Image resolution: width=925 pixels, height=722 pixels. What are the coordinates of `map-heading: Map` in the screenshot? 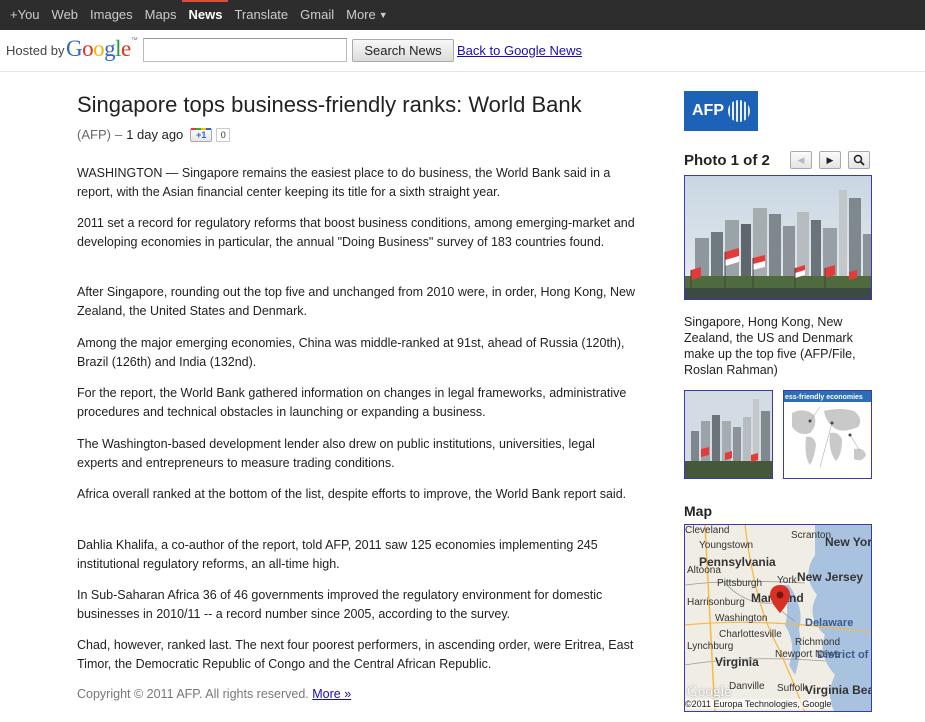 It's located at (698, 511).